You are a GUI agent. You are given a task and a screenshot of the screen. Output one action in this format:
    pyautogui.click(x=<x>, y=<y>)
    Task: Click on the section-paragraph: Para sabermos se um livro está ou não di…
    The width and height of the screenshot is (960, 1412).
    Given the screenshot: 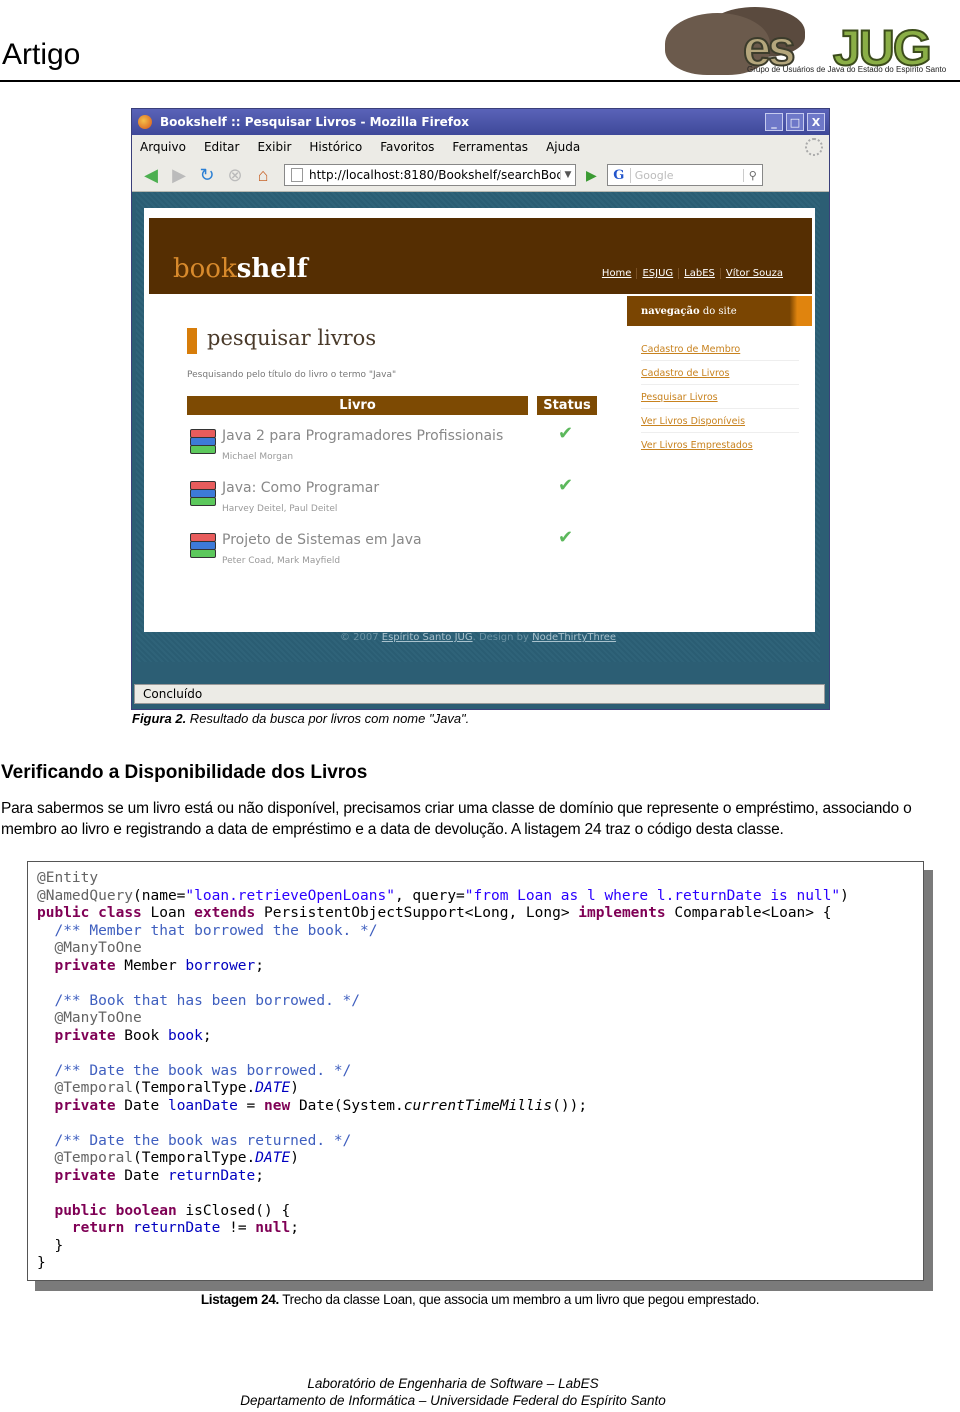 What is the action you would take?
    pyautogui.click(x=456, y=819)
    